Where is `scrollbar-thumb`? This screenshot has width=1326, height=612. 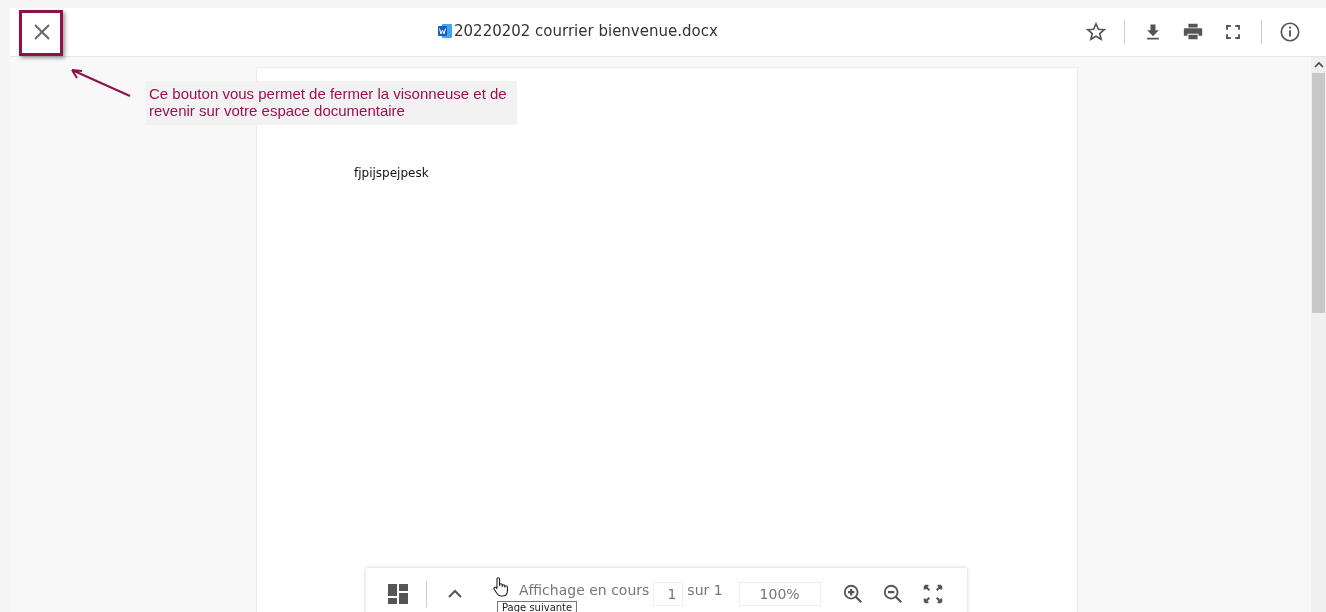 scrollbar-thumb is located at coordinates (1318, 193).